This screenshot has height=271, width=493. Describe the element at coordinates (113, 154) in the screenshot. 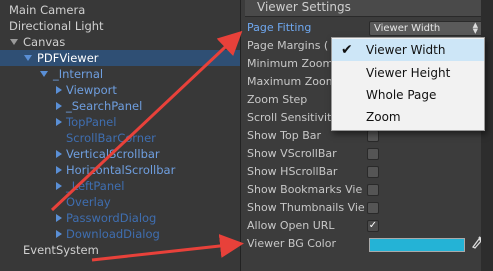

I see `hierarchy-item-label: VerticalScrollbar` at that location.